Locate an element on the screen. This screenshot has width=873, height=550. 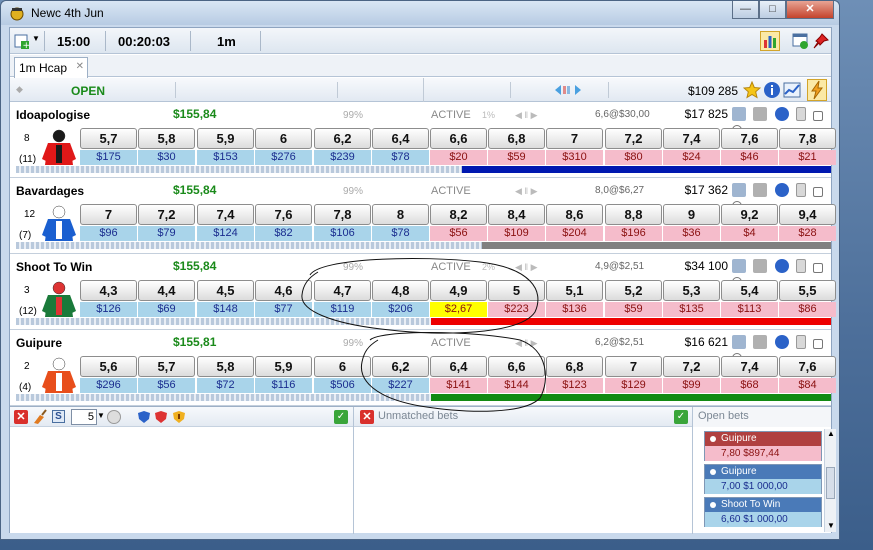
price-button: 5,4 is located at coordinates (749, 290).